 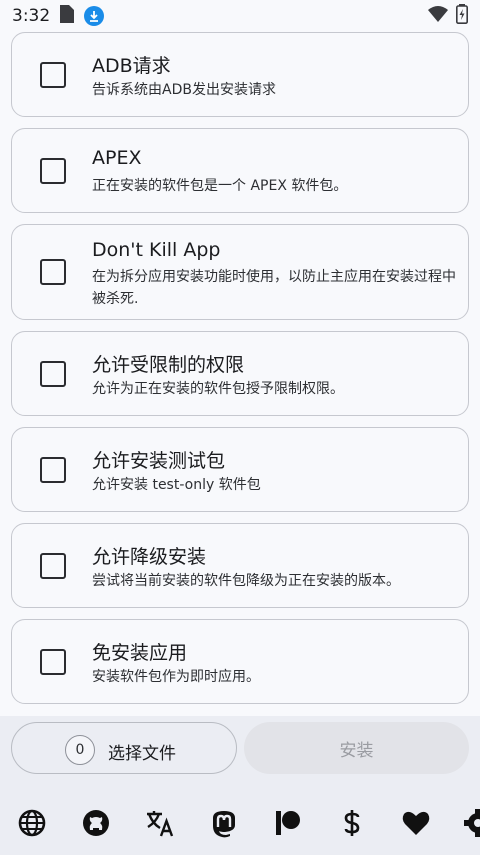 What do you see at coordinates (32, 823) in the screenshot?
I see `globe-icon` at bounding box center [32, 823].